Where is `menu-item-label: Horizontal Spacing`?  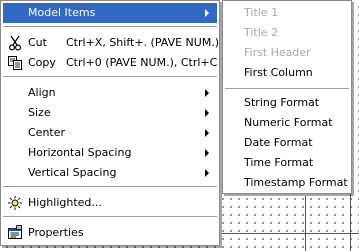
menu-item-label: Horizontal Spacing is located at coordinates (80, 152).